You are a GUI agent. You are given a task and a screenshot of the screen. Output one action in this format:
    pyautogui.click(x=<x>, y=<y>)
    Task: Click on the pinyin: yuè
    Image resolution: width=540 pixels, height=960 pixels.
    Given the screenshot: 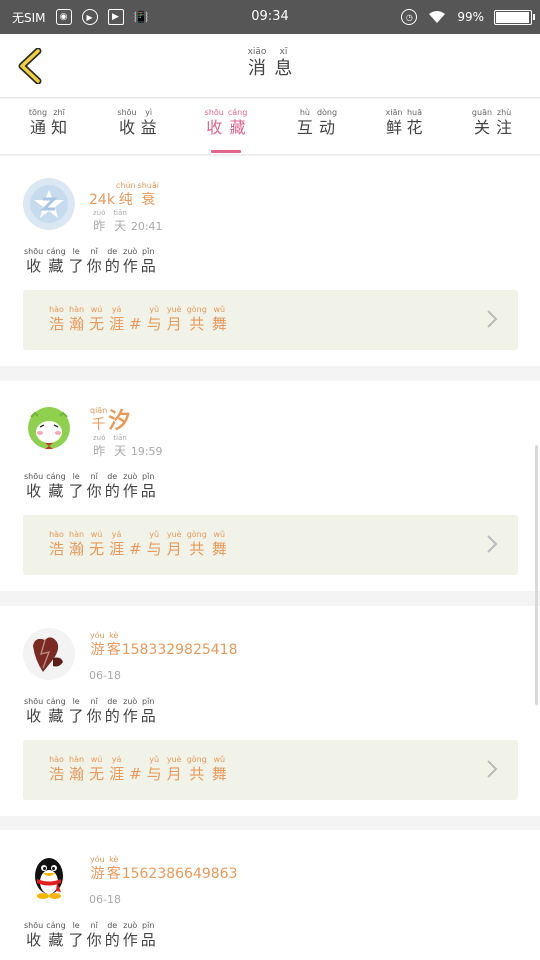 What is the action you would take?
    pyautogui.click(x=174, y=534)
    